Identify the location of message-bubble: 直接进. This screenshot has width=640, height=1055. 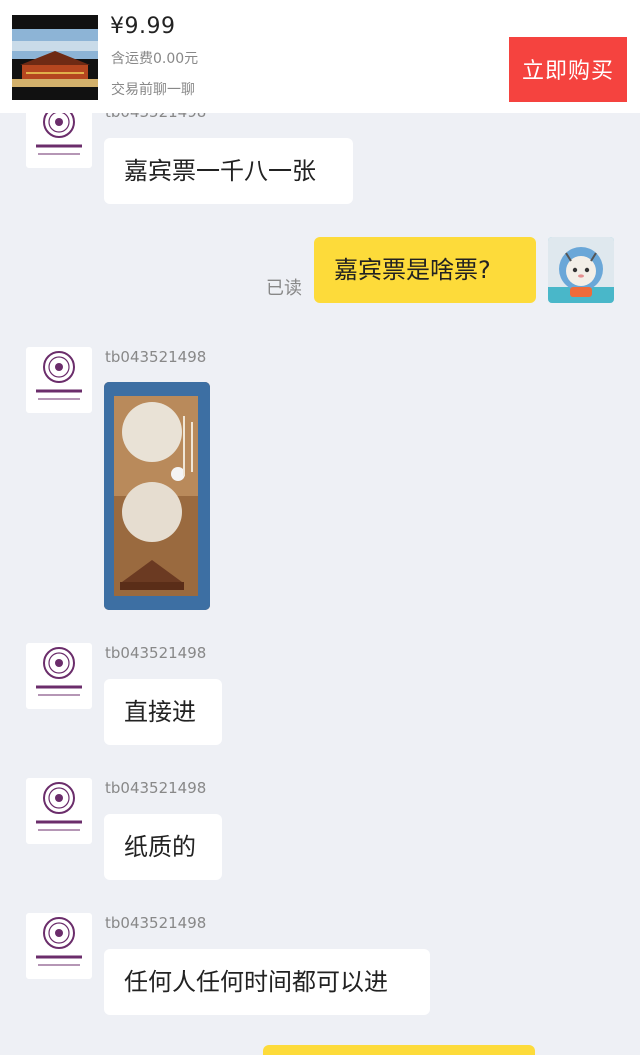
(163, 712).